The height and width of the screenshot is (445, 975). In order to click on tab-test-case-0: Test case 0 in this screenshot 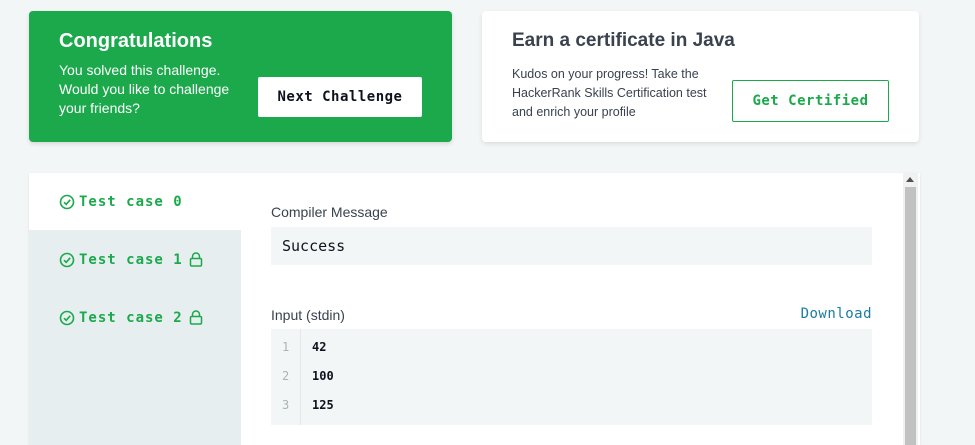, I will do `click(135, 201)`.